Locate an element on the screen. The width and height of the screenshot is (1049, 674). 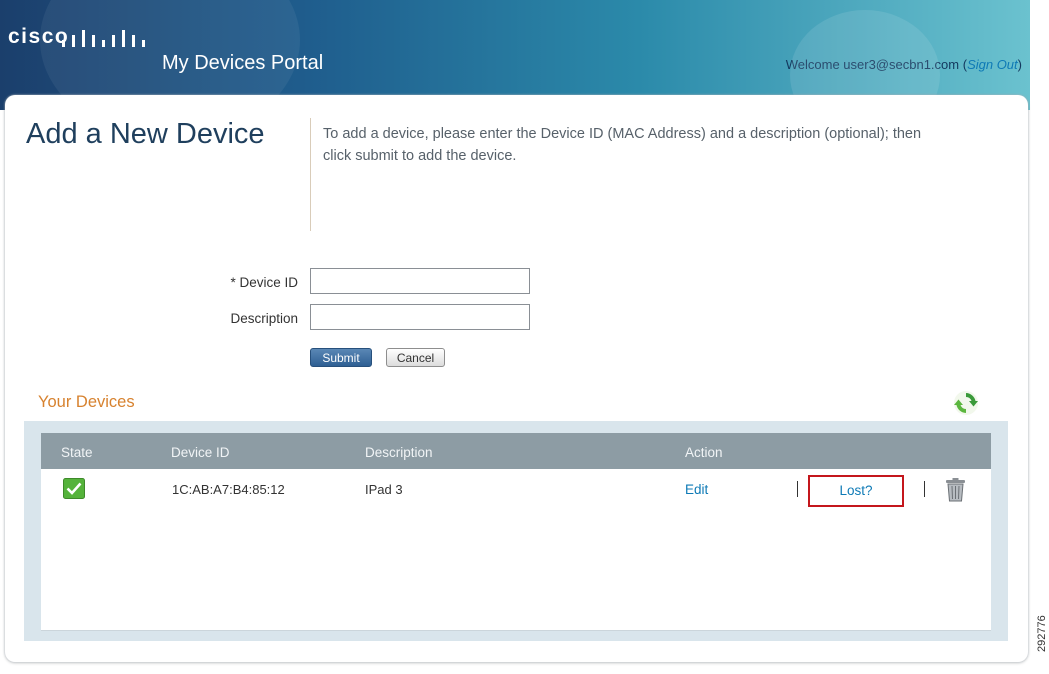
refresh-icon is located at coordinates (966, 403).